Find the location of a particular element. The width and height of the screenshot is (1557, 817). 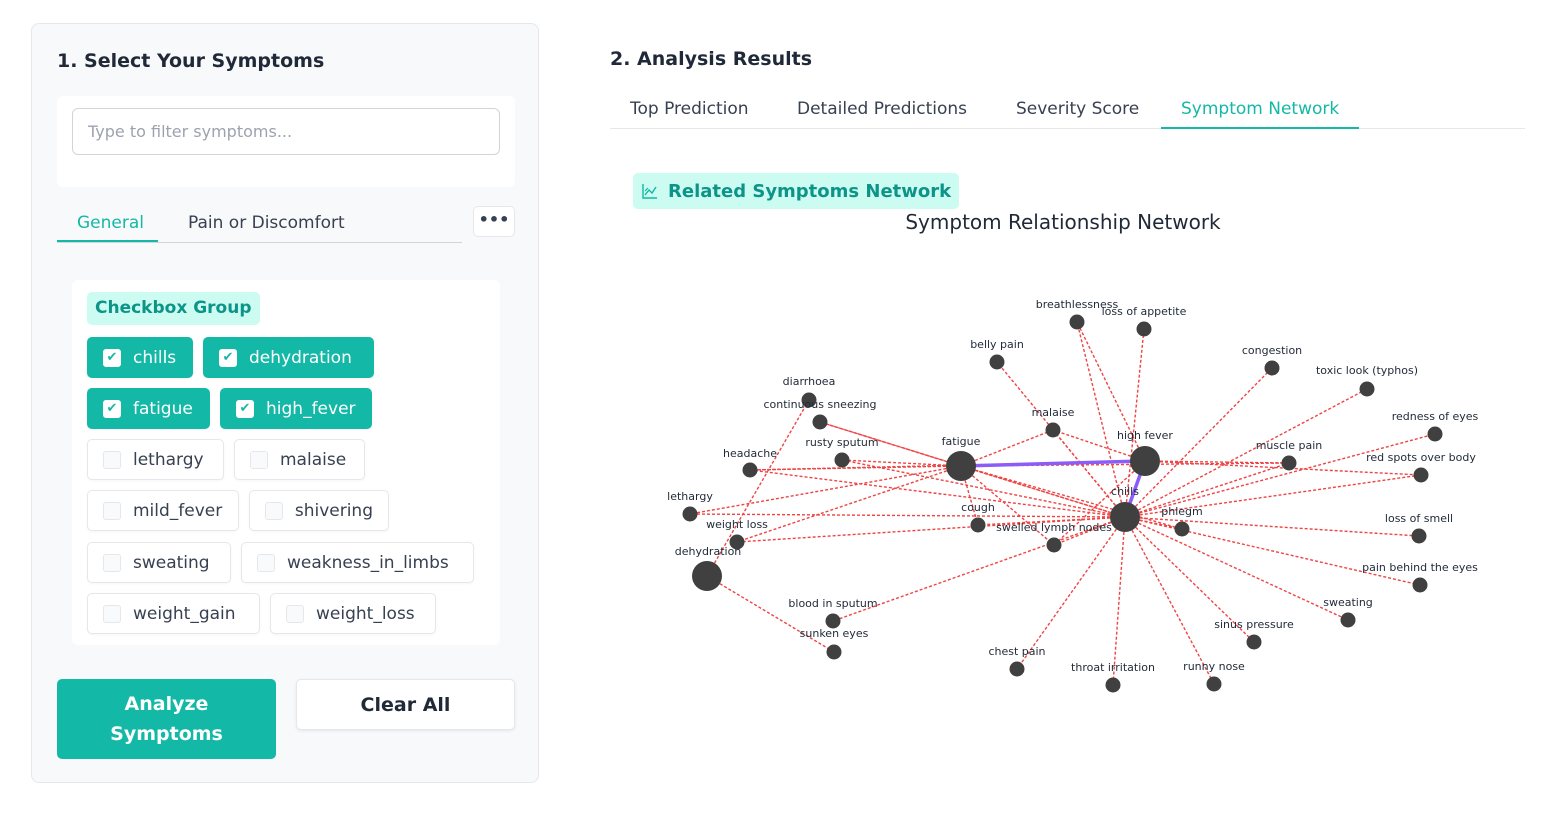

category-tabs: General Pain or Discomfort is located at coordinates (259, 224).